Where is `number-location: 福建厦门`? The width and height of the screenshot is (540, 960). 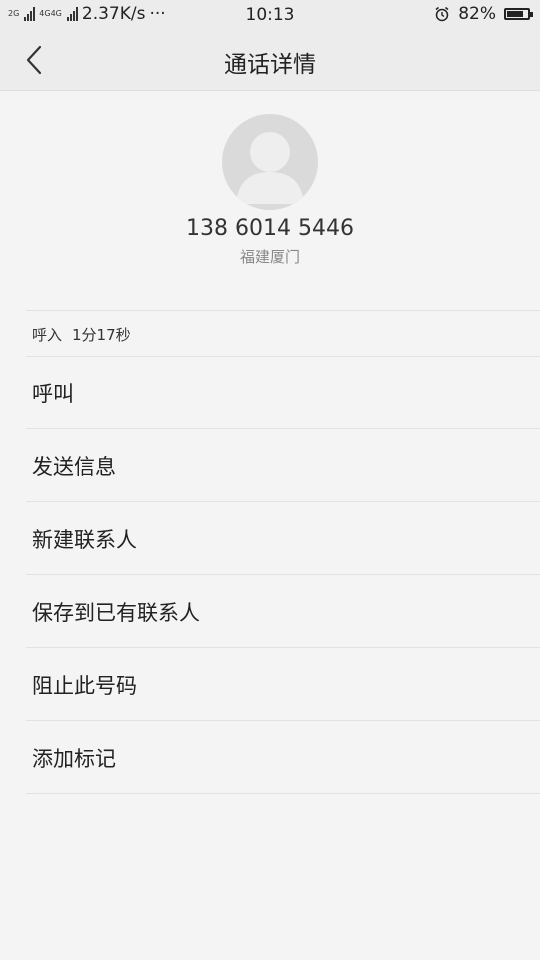 number-location: 福建厦门 is located at coordinates (269, 257).